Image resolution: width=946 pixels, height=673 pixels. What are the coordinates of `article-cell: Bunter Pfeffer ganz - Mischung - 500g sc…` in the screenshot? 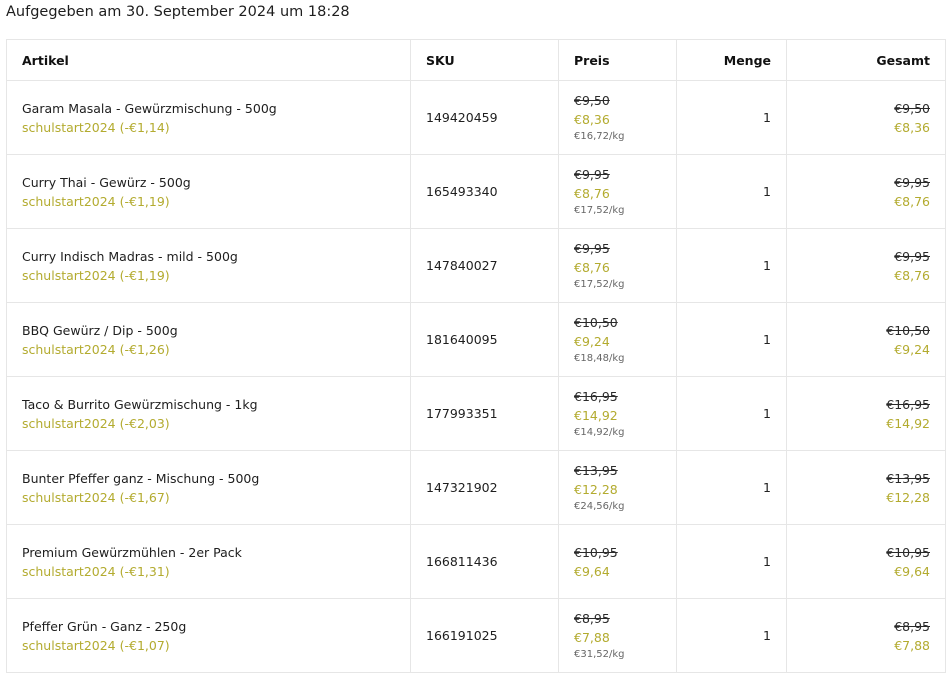 It's located at (208, 487).